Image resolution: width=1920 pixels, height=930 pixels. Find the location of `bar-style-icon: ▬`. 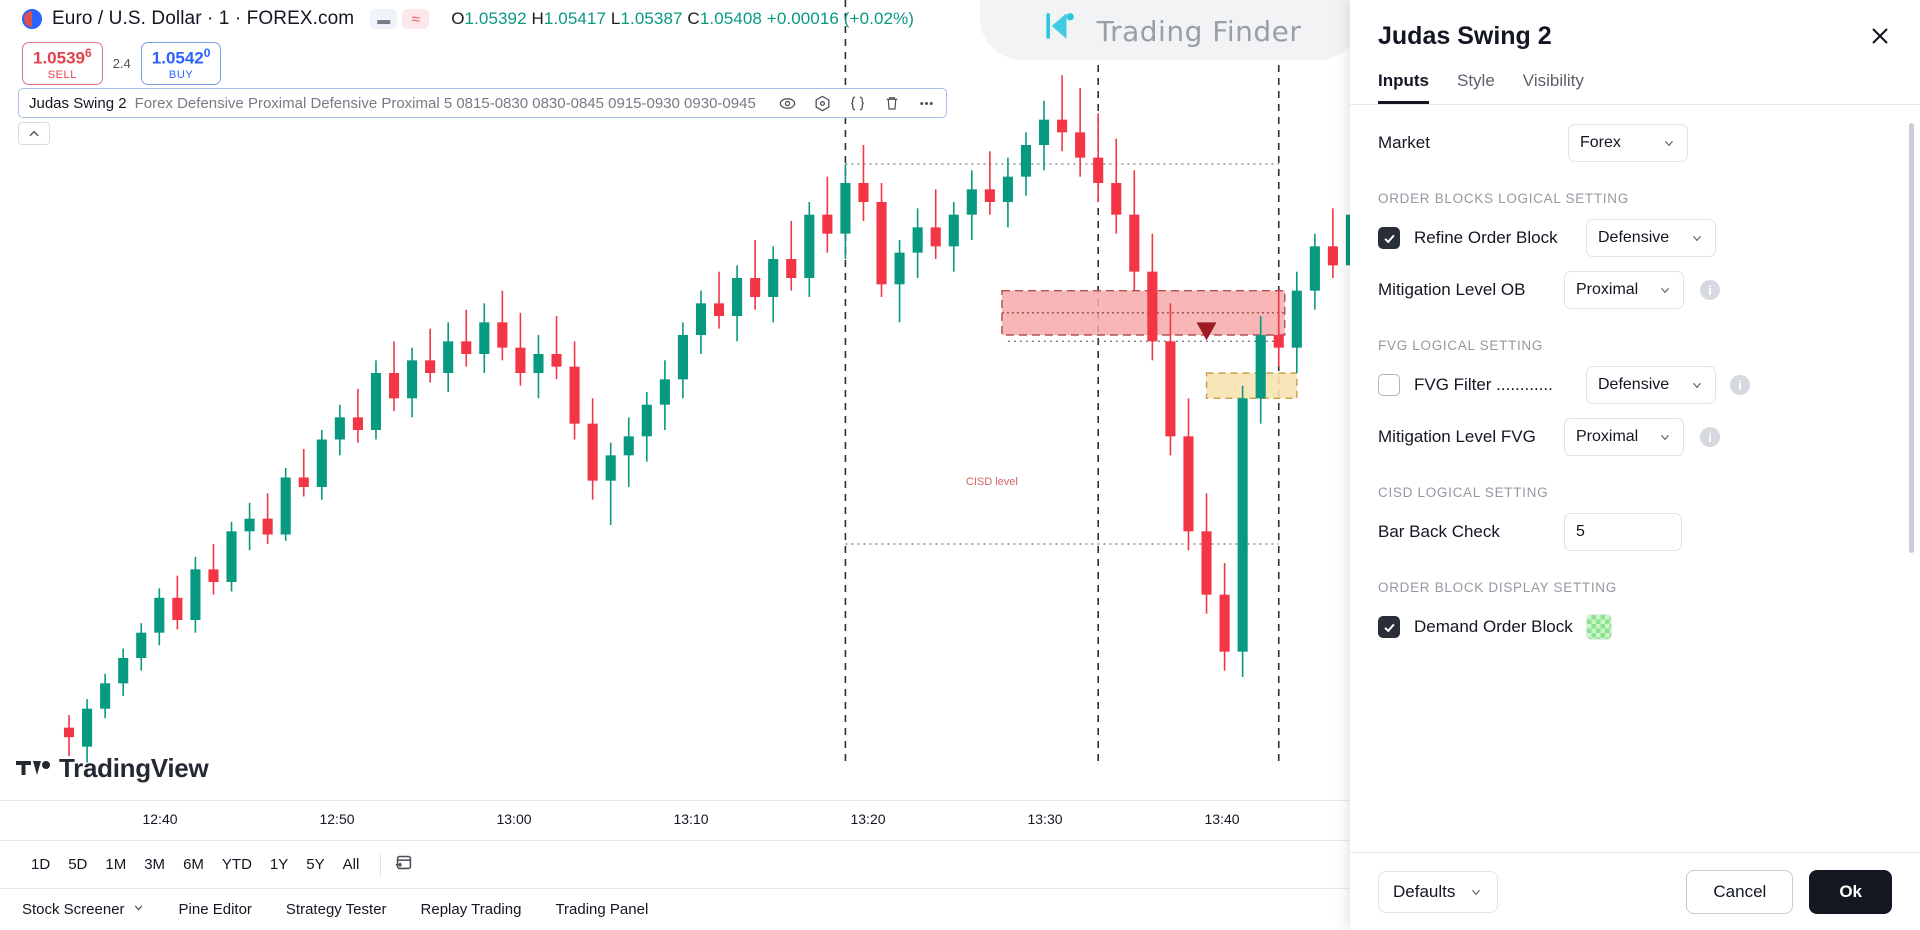

bar-style-icon: ▬ is located at coordinates (384, 19).